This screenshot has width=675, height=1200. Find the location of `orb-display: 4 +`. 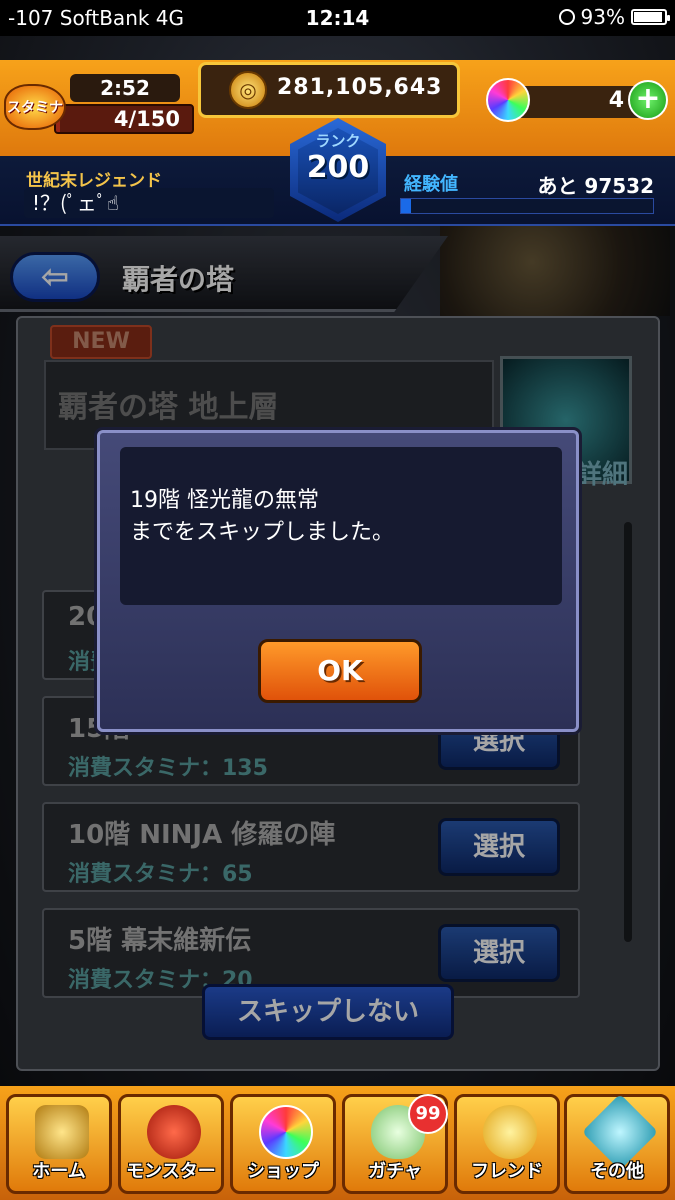

orb-display: 4 + is located at coordinates (570, 108).